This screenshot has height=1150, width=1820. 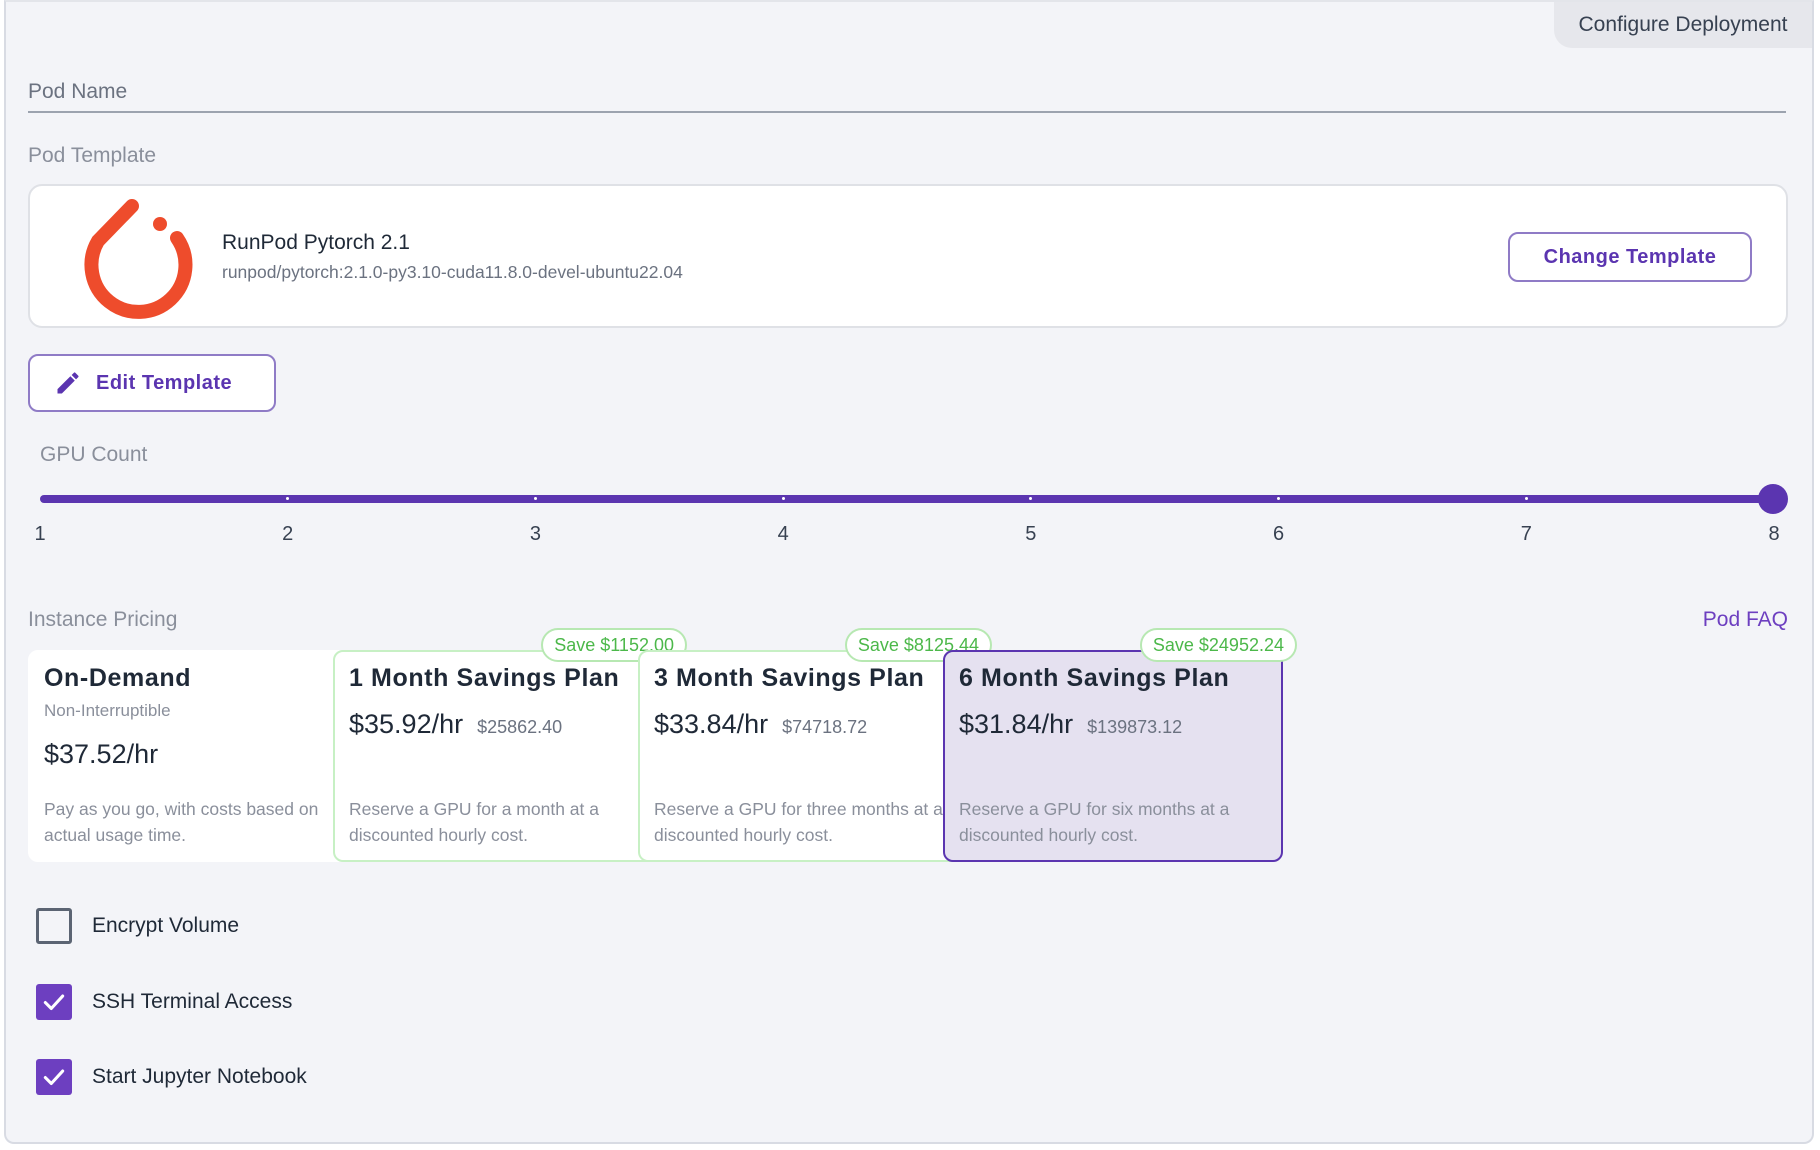 I want to click on plan-hourly-rate: $37.52/hr, so click(x=101, y=754).